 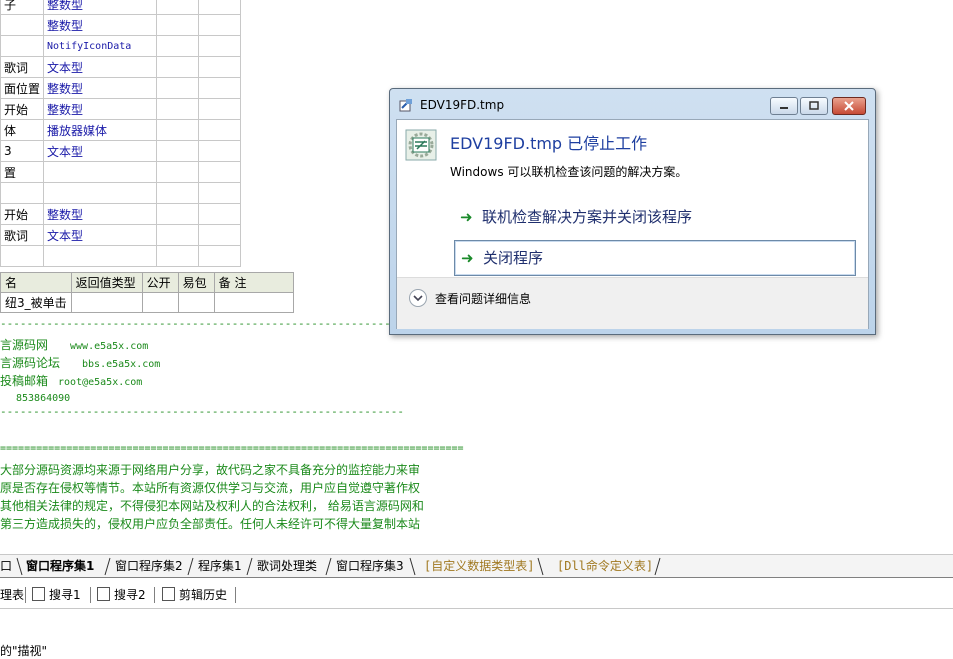 I want to click on subroutine-row: 纽3_被单击, so click(x=147, y=302).